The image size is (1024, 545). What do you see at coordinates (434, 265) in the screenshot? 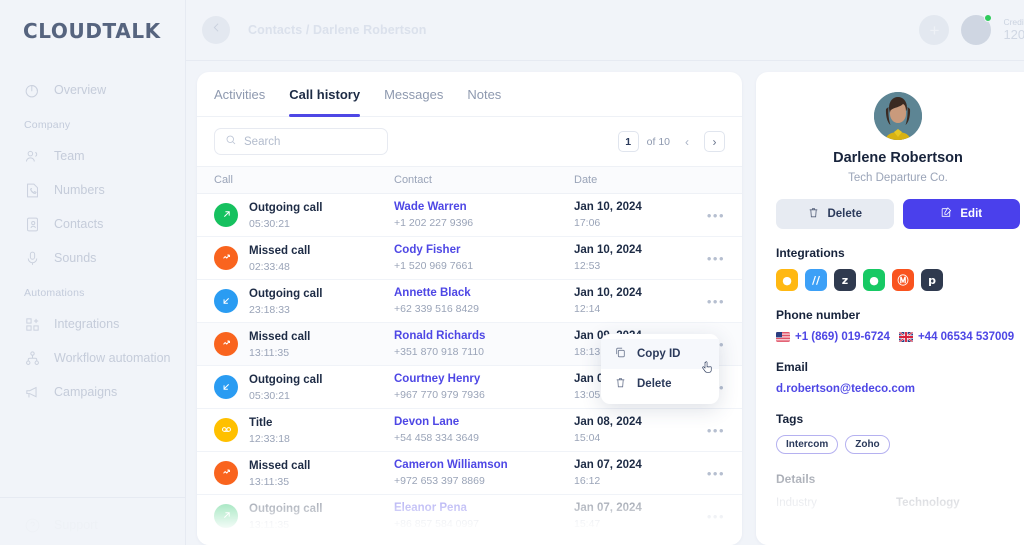
I see `contact-phone: +1 520 969 7661` at bounding box center [434, 265].